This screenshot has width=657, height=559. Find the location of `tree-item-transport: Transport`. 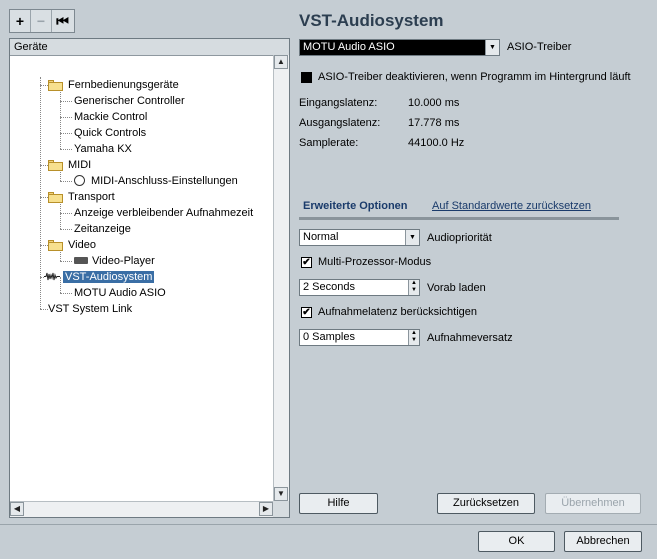

tree-item-transport: Transport is located at coordinates (81, 197).